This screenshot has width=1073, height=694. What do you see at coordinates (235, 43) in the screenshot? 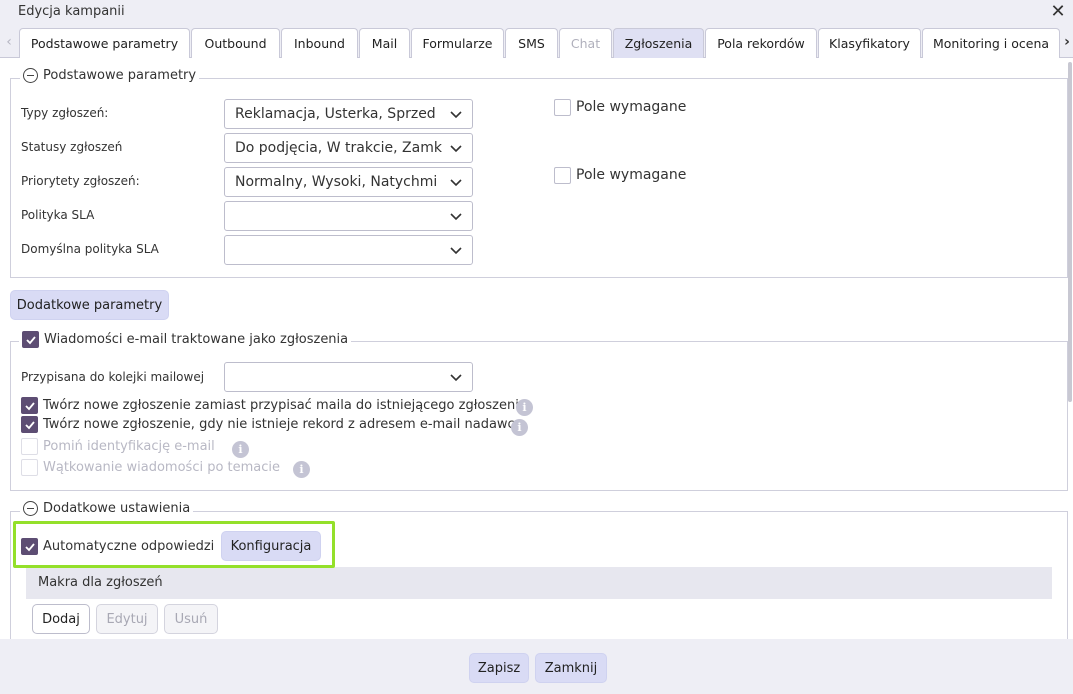
I see `tab-outbound: Outbound` at bounding box center [235, 43].